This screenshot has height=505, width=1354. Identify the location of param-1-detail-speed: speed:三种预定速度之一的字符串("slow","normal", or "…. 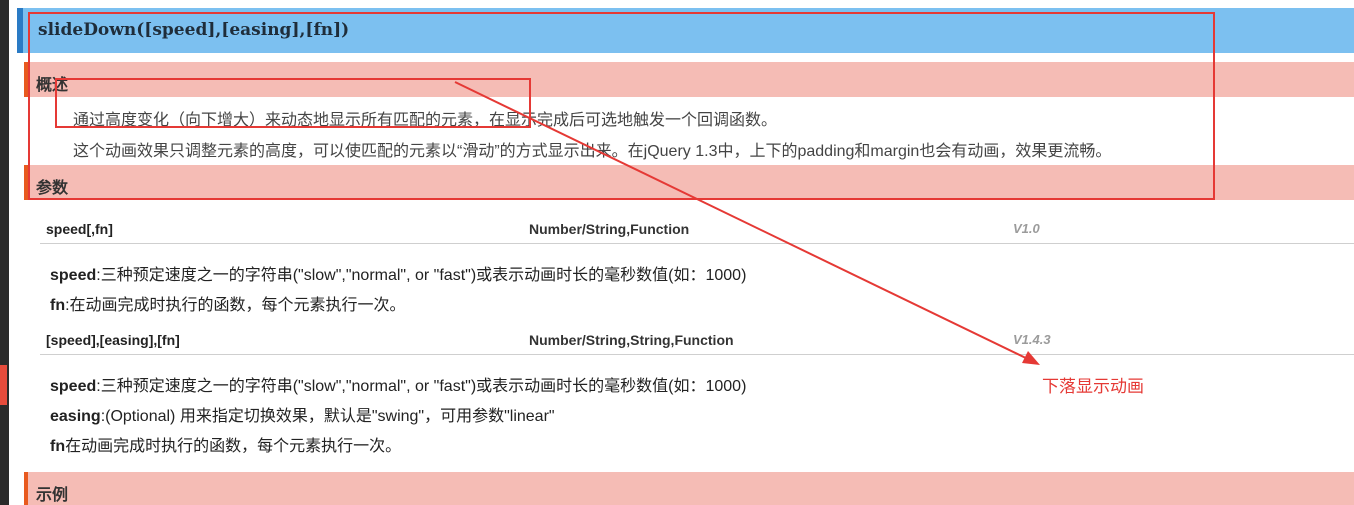
(398, 273).